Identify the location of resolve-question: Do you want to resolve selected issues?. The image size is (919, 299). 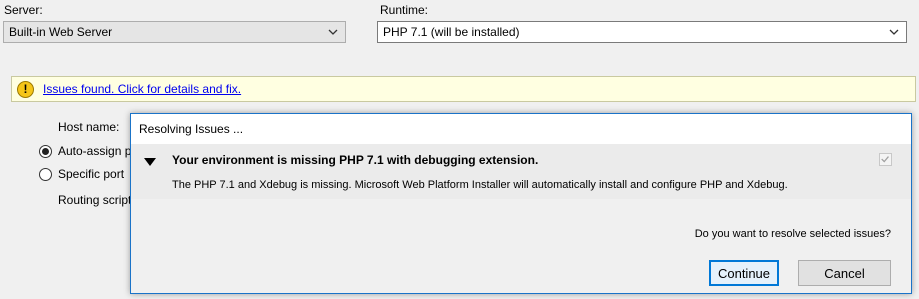
(792, 234).